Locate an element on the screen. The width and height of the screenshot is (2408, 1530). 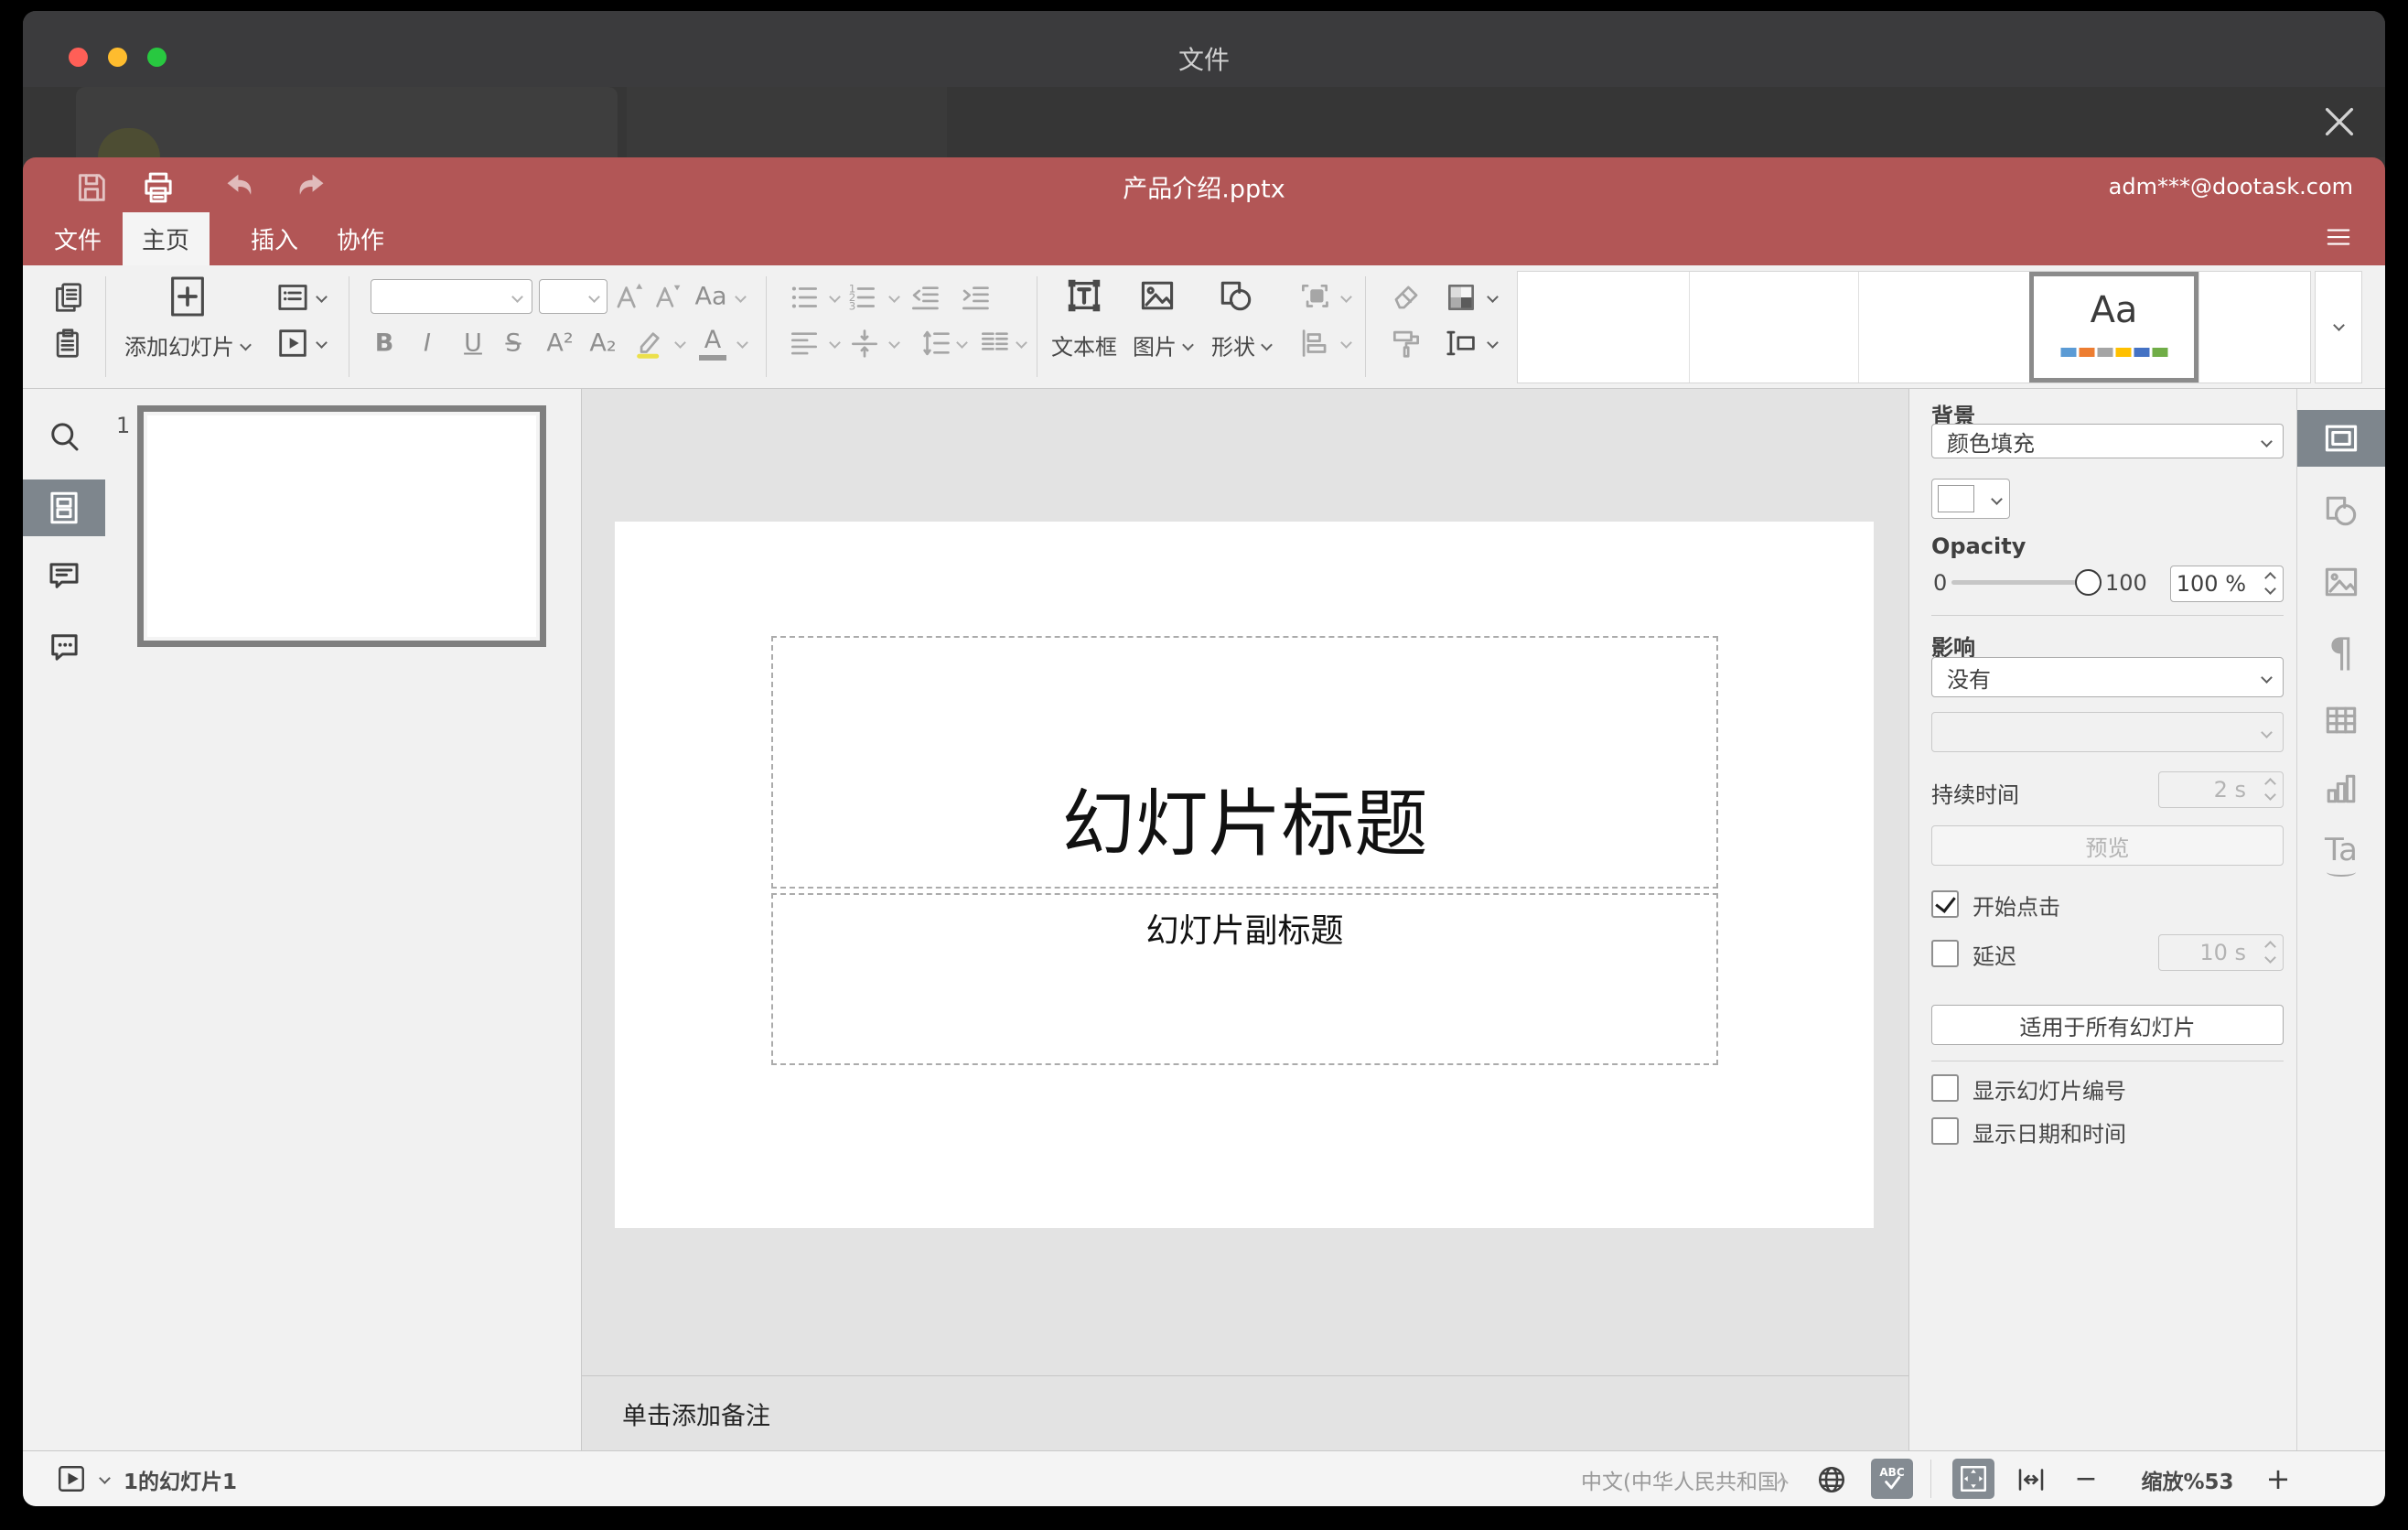
arrange-icon is located at coordinates (1314, 297).